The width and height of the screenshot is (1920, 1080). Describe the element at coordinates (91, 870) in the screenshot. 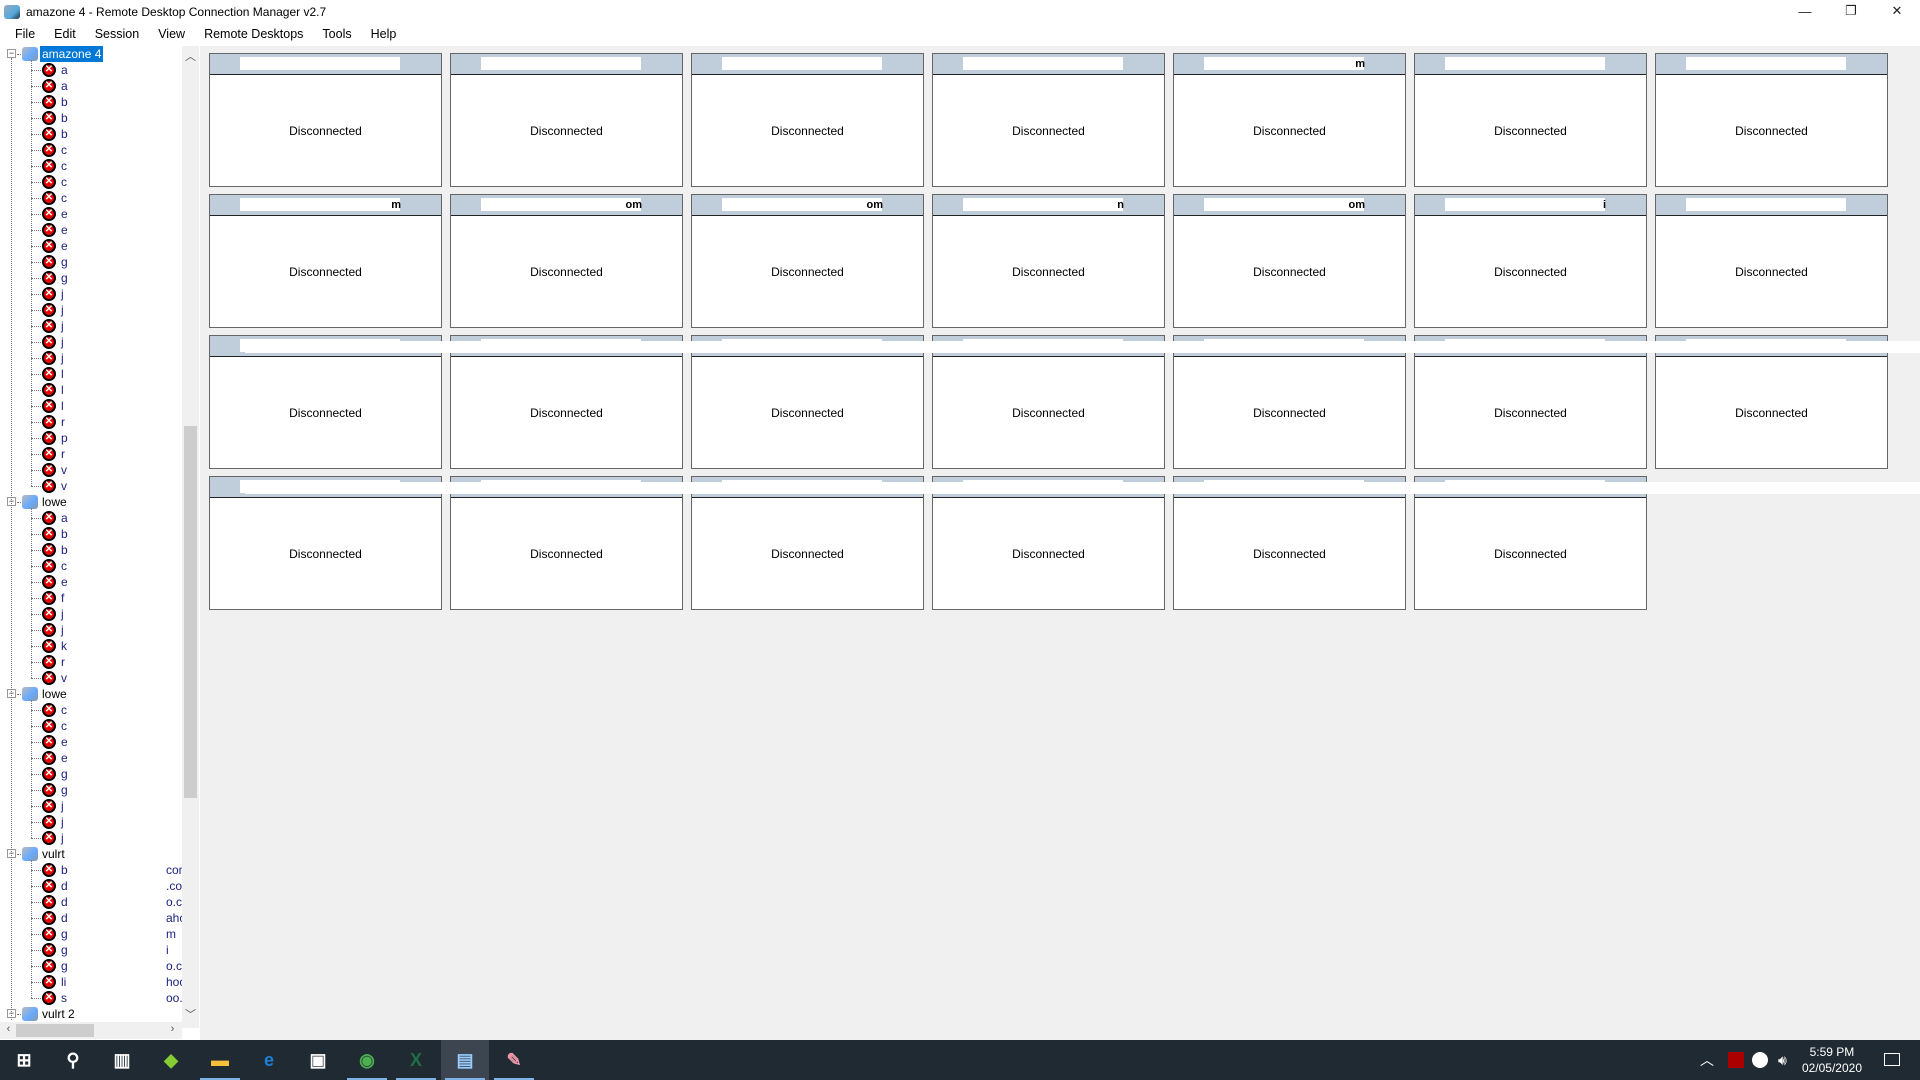

I see `tree-server-item: ✕ b com` at that location.